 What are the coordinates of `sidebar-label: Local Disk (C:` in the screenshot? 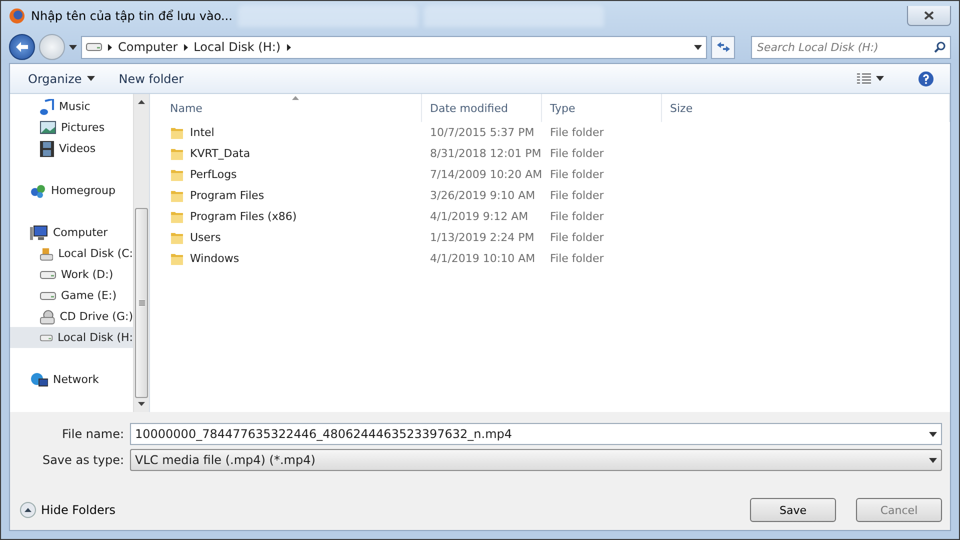 It's located at (95, 253).